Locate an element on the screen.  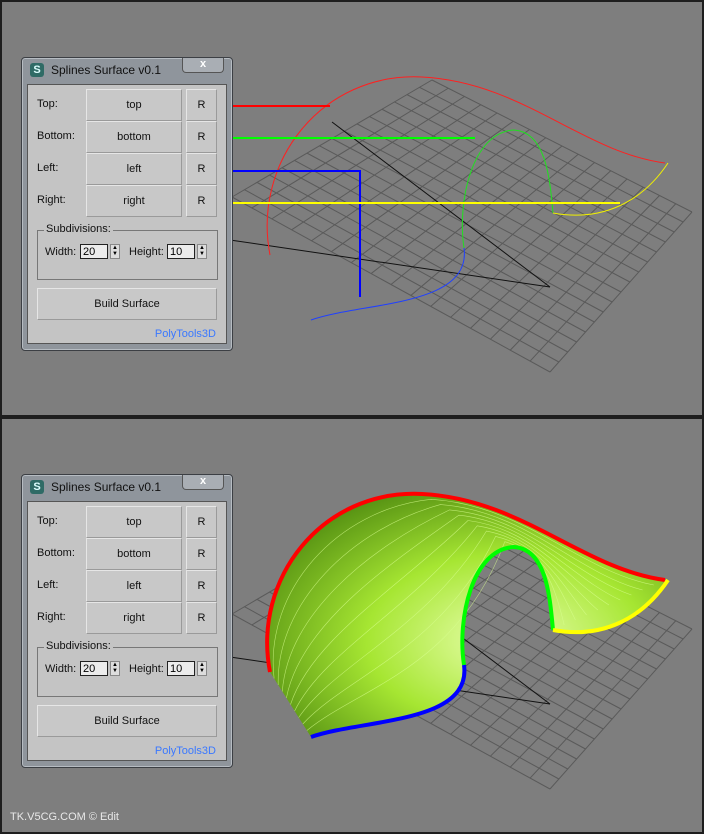
spline-top is located at coordinates (466, 166).